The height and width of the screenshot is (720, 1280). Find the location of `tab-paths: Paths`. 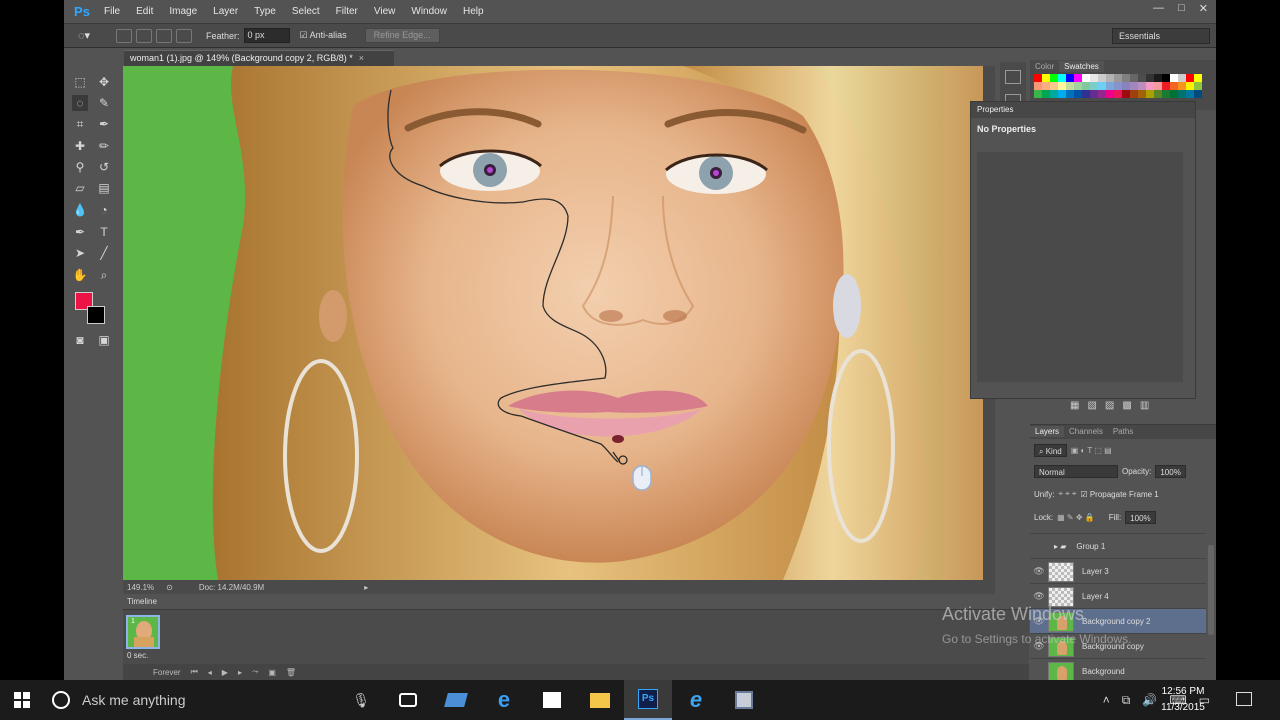

tab-paths: Paths is located at coordinates (1123, 431).